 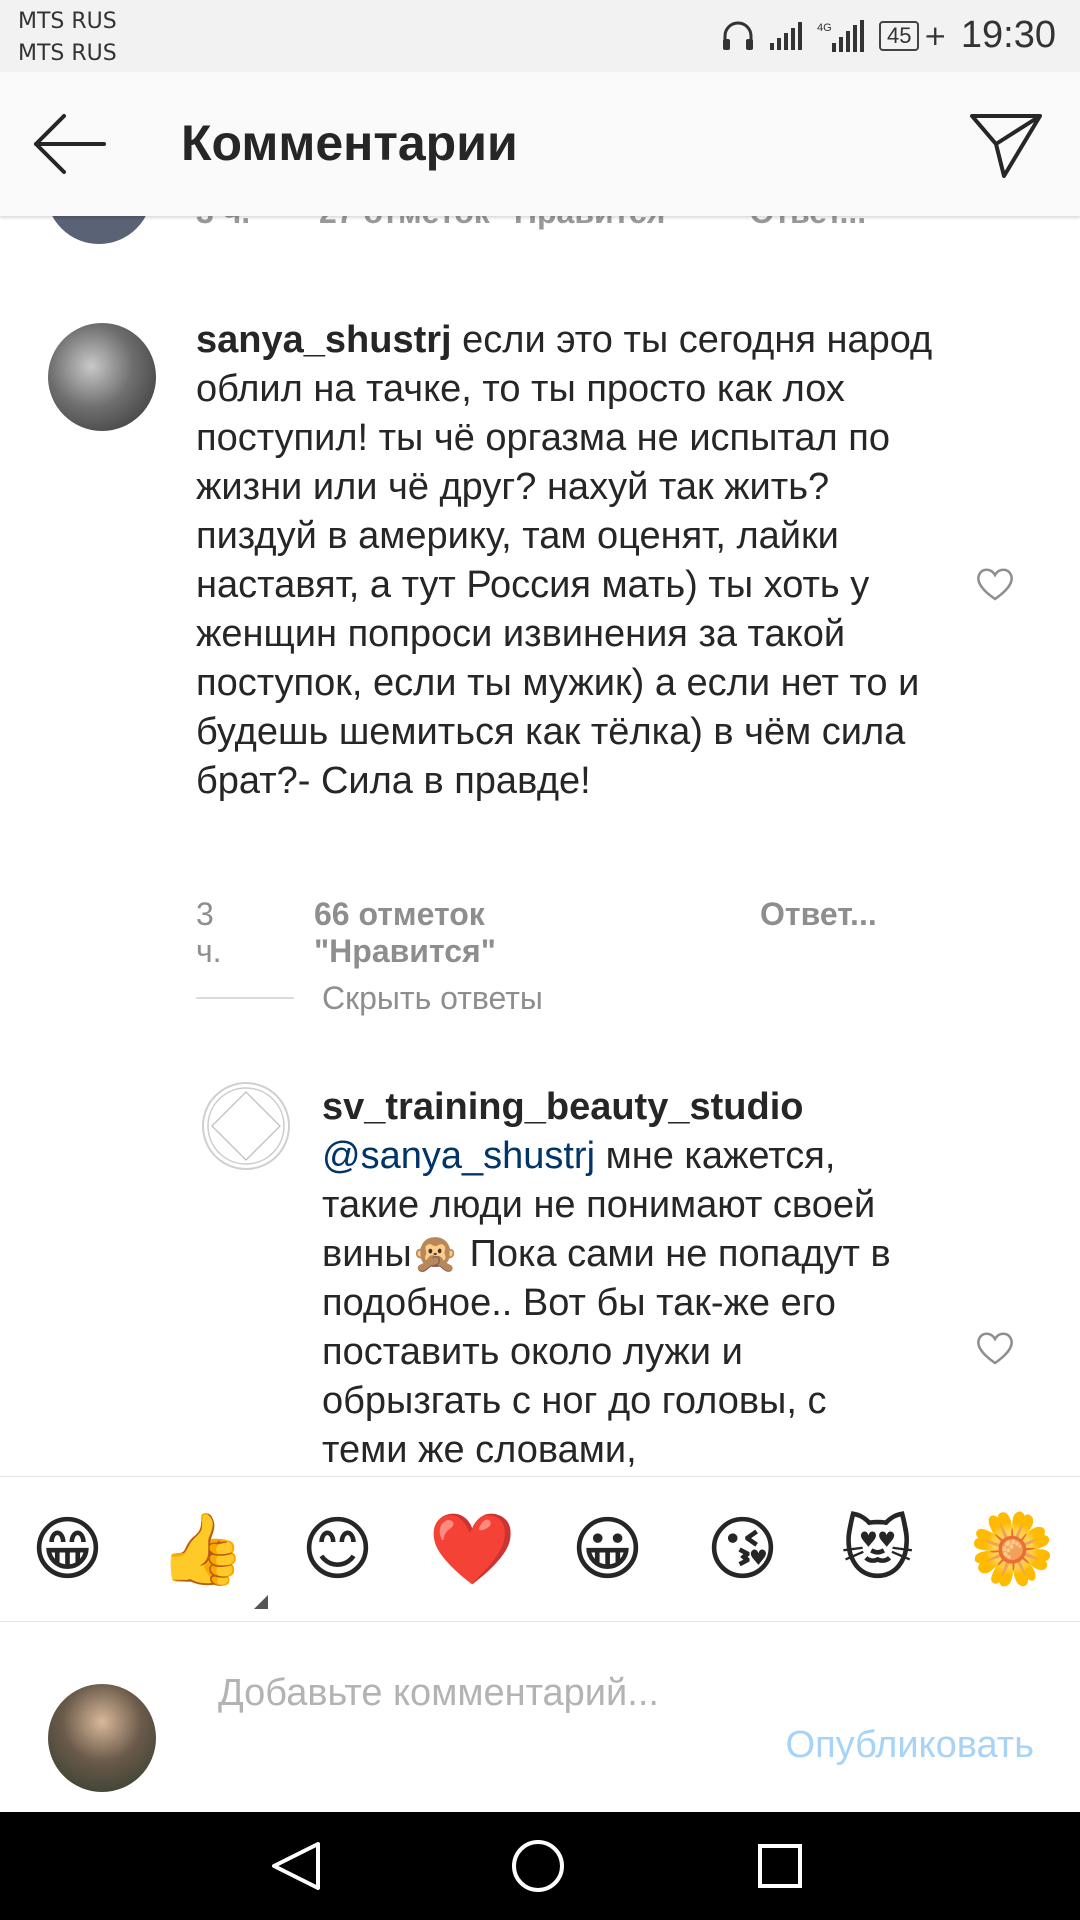 What do you see at coordinates (202, 1548) in the screenshot?
I see `emoji-thumbs-up-glyph: 👍` at bounding box center [202, 1548].